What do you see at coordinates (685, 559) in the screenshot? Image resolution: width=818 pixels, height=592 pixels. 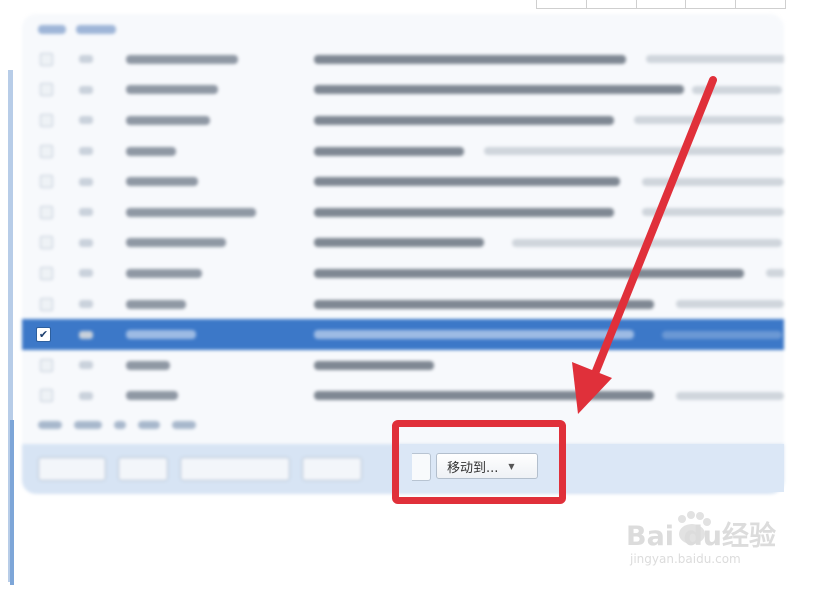 I see `watermark-site: jingyan.baidu.com` at bounding box center [685, 559].